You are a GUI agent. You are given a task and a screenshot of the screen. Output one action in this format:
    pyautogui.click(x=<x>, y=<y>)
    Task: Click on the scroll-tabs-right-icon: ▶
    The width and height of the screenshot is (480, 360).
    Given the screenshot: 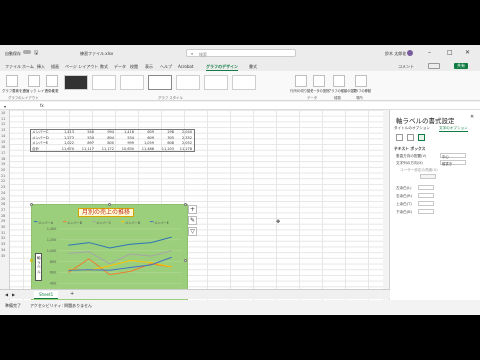 What is the action you would take?
    pyautogui.click(x=13, y=294)
    